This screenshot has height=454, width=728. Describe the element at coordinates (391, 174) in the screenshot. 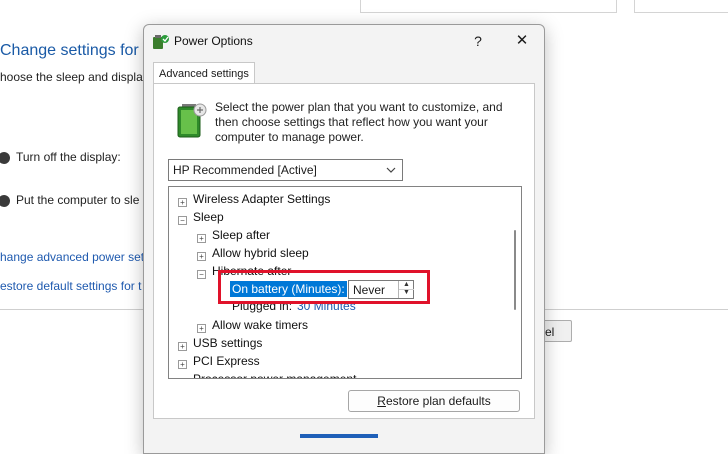

I see `chevron-down-icon` at that location.